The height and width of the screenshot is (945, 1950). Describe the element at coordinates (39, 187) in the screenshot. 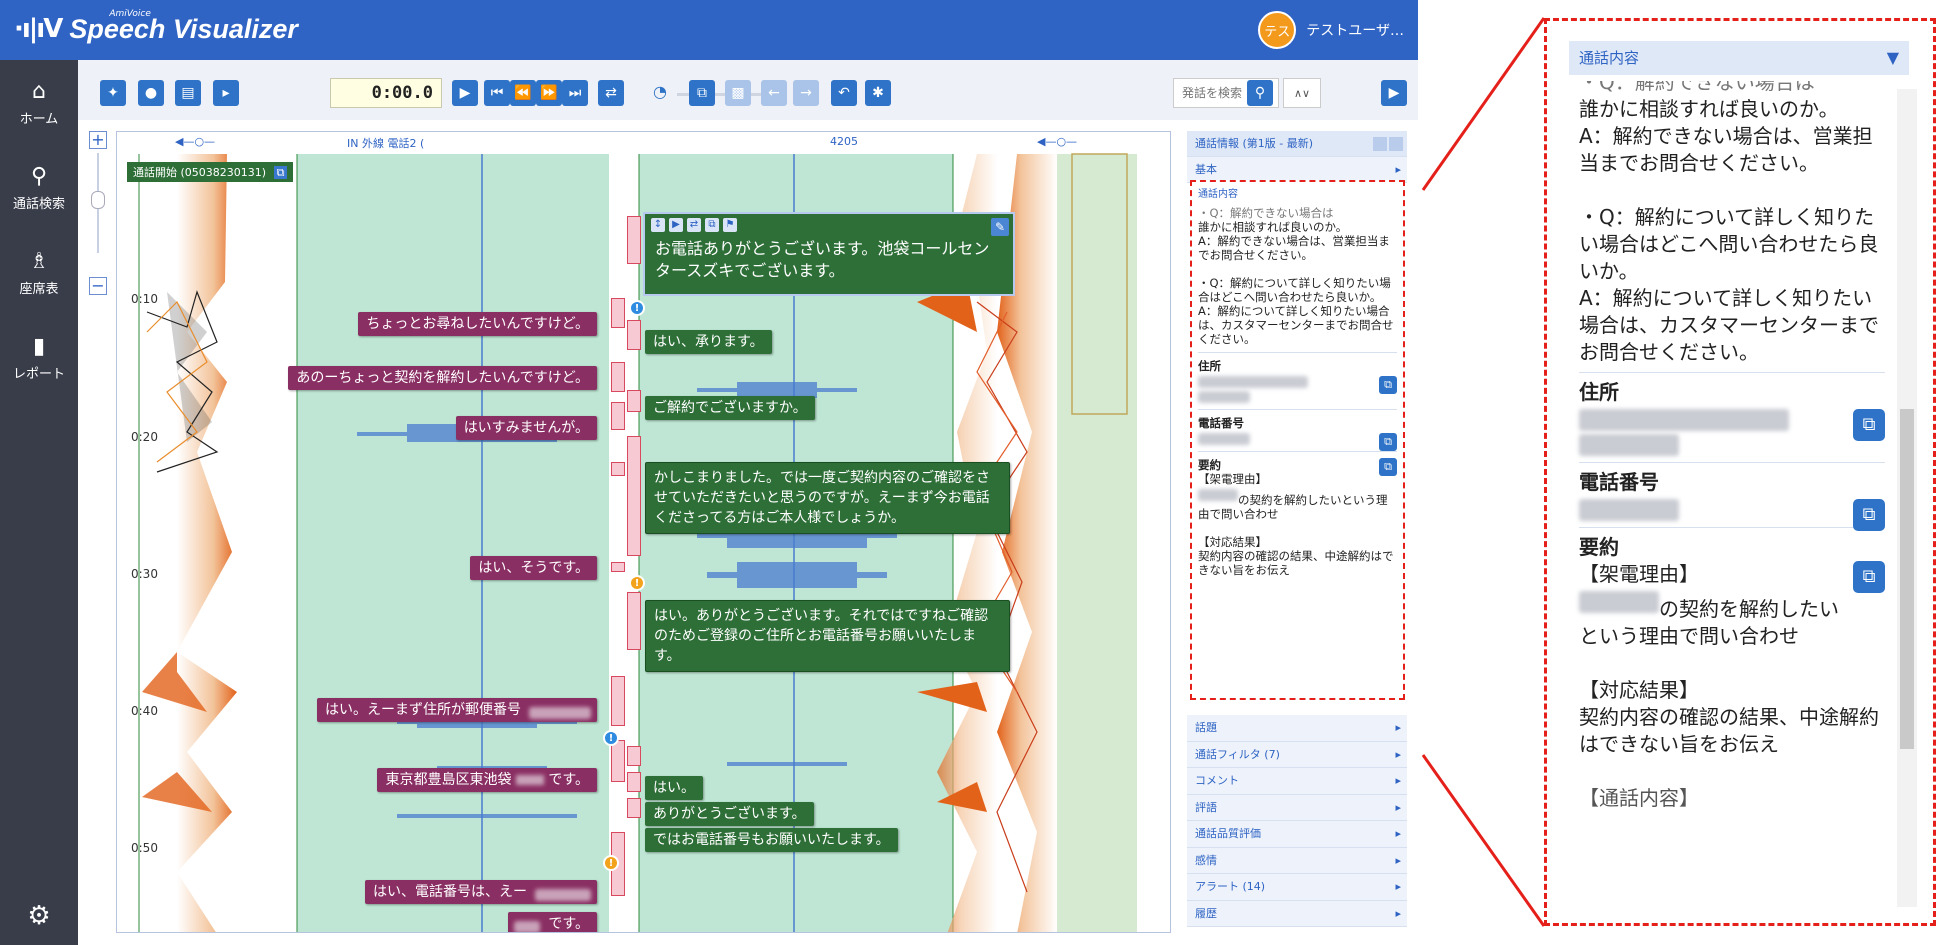

I see `sidebar-item-call-search: ⚲ 通話検索` at that location.